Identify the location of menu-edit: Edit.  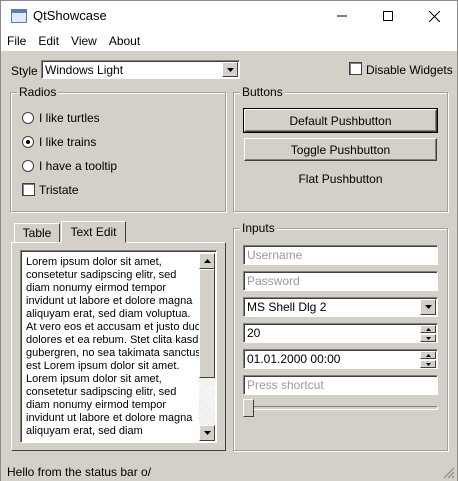
(48, 41).